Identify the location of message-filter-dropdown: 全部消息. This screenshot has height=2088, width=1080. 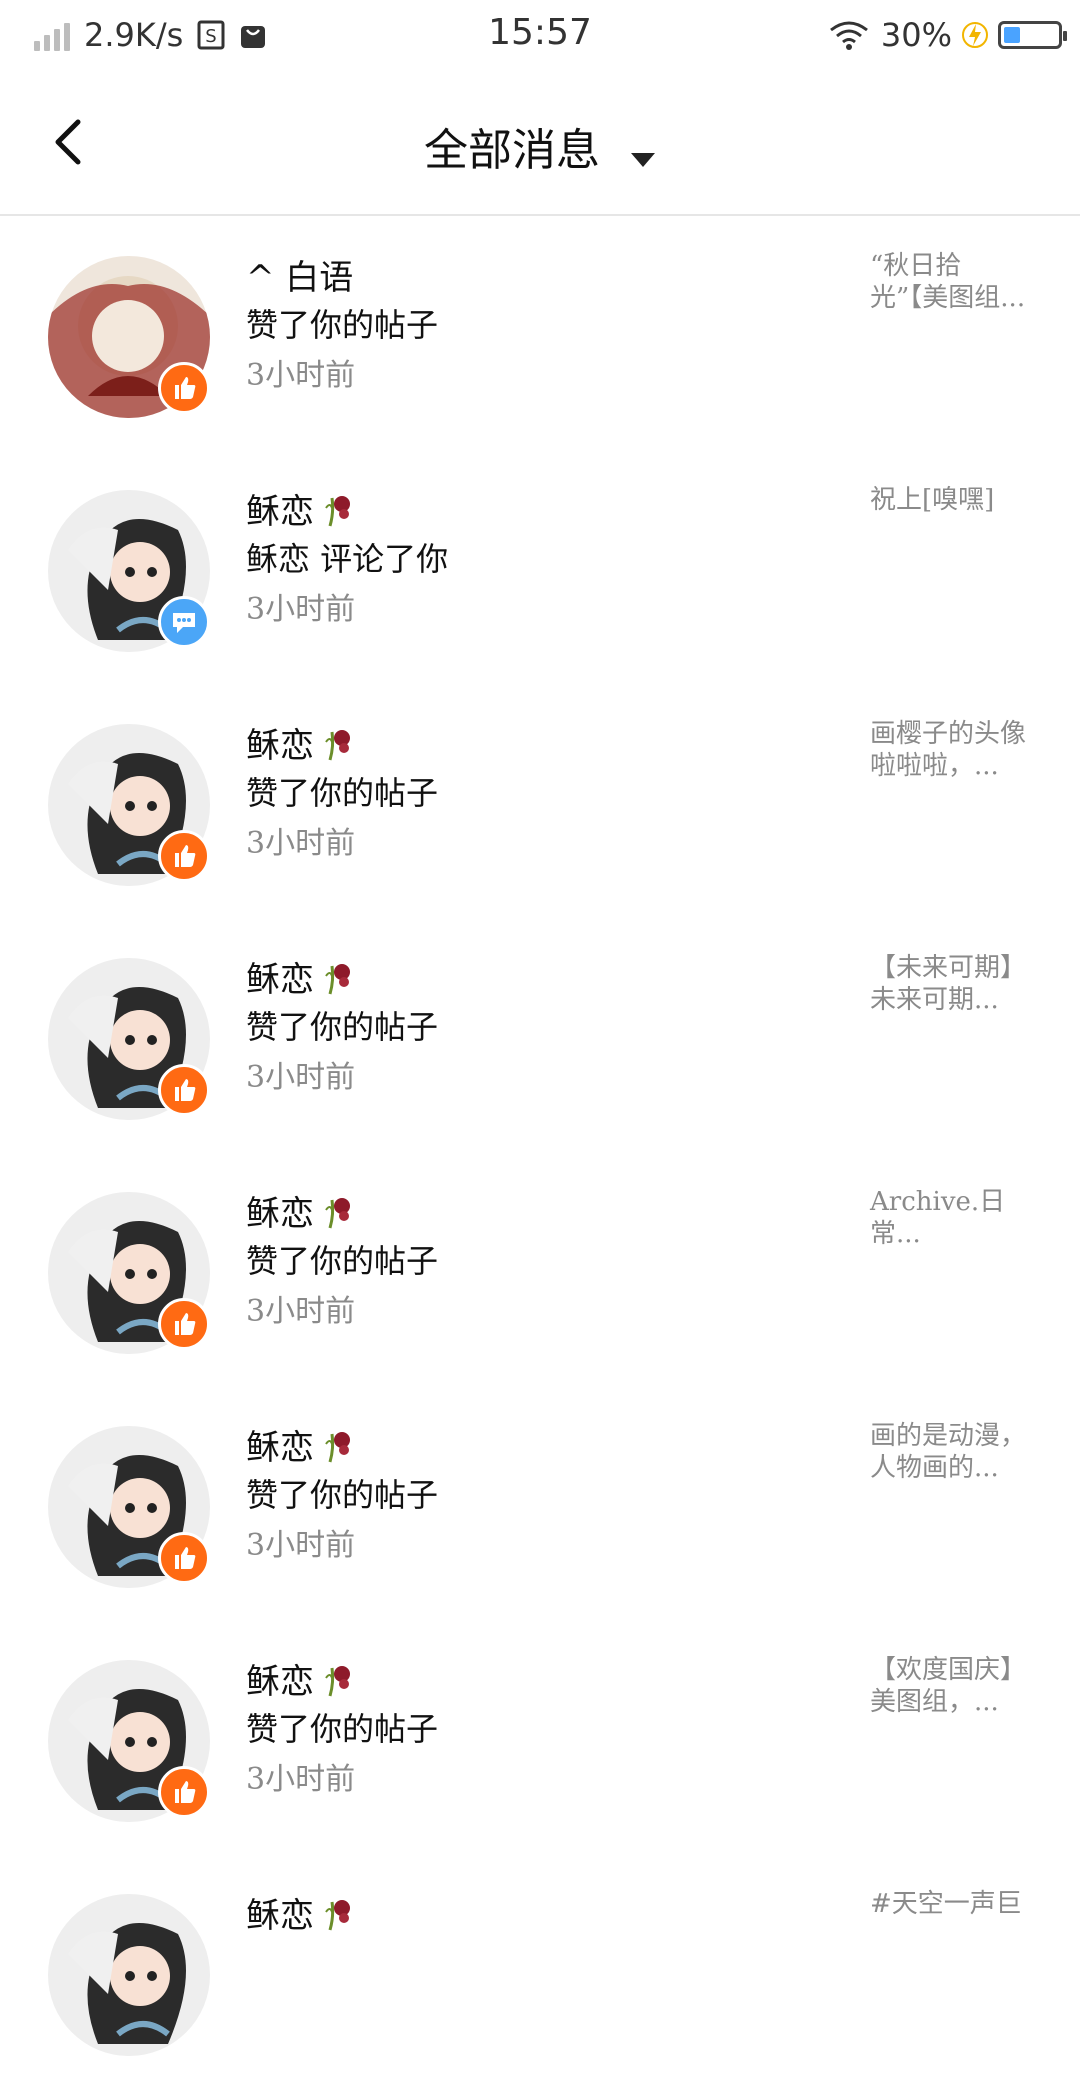
(540, 146).